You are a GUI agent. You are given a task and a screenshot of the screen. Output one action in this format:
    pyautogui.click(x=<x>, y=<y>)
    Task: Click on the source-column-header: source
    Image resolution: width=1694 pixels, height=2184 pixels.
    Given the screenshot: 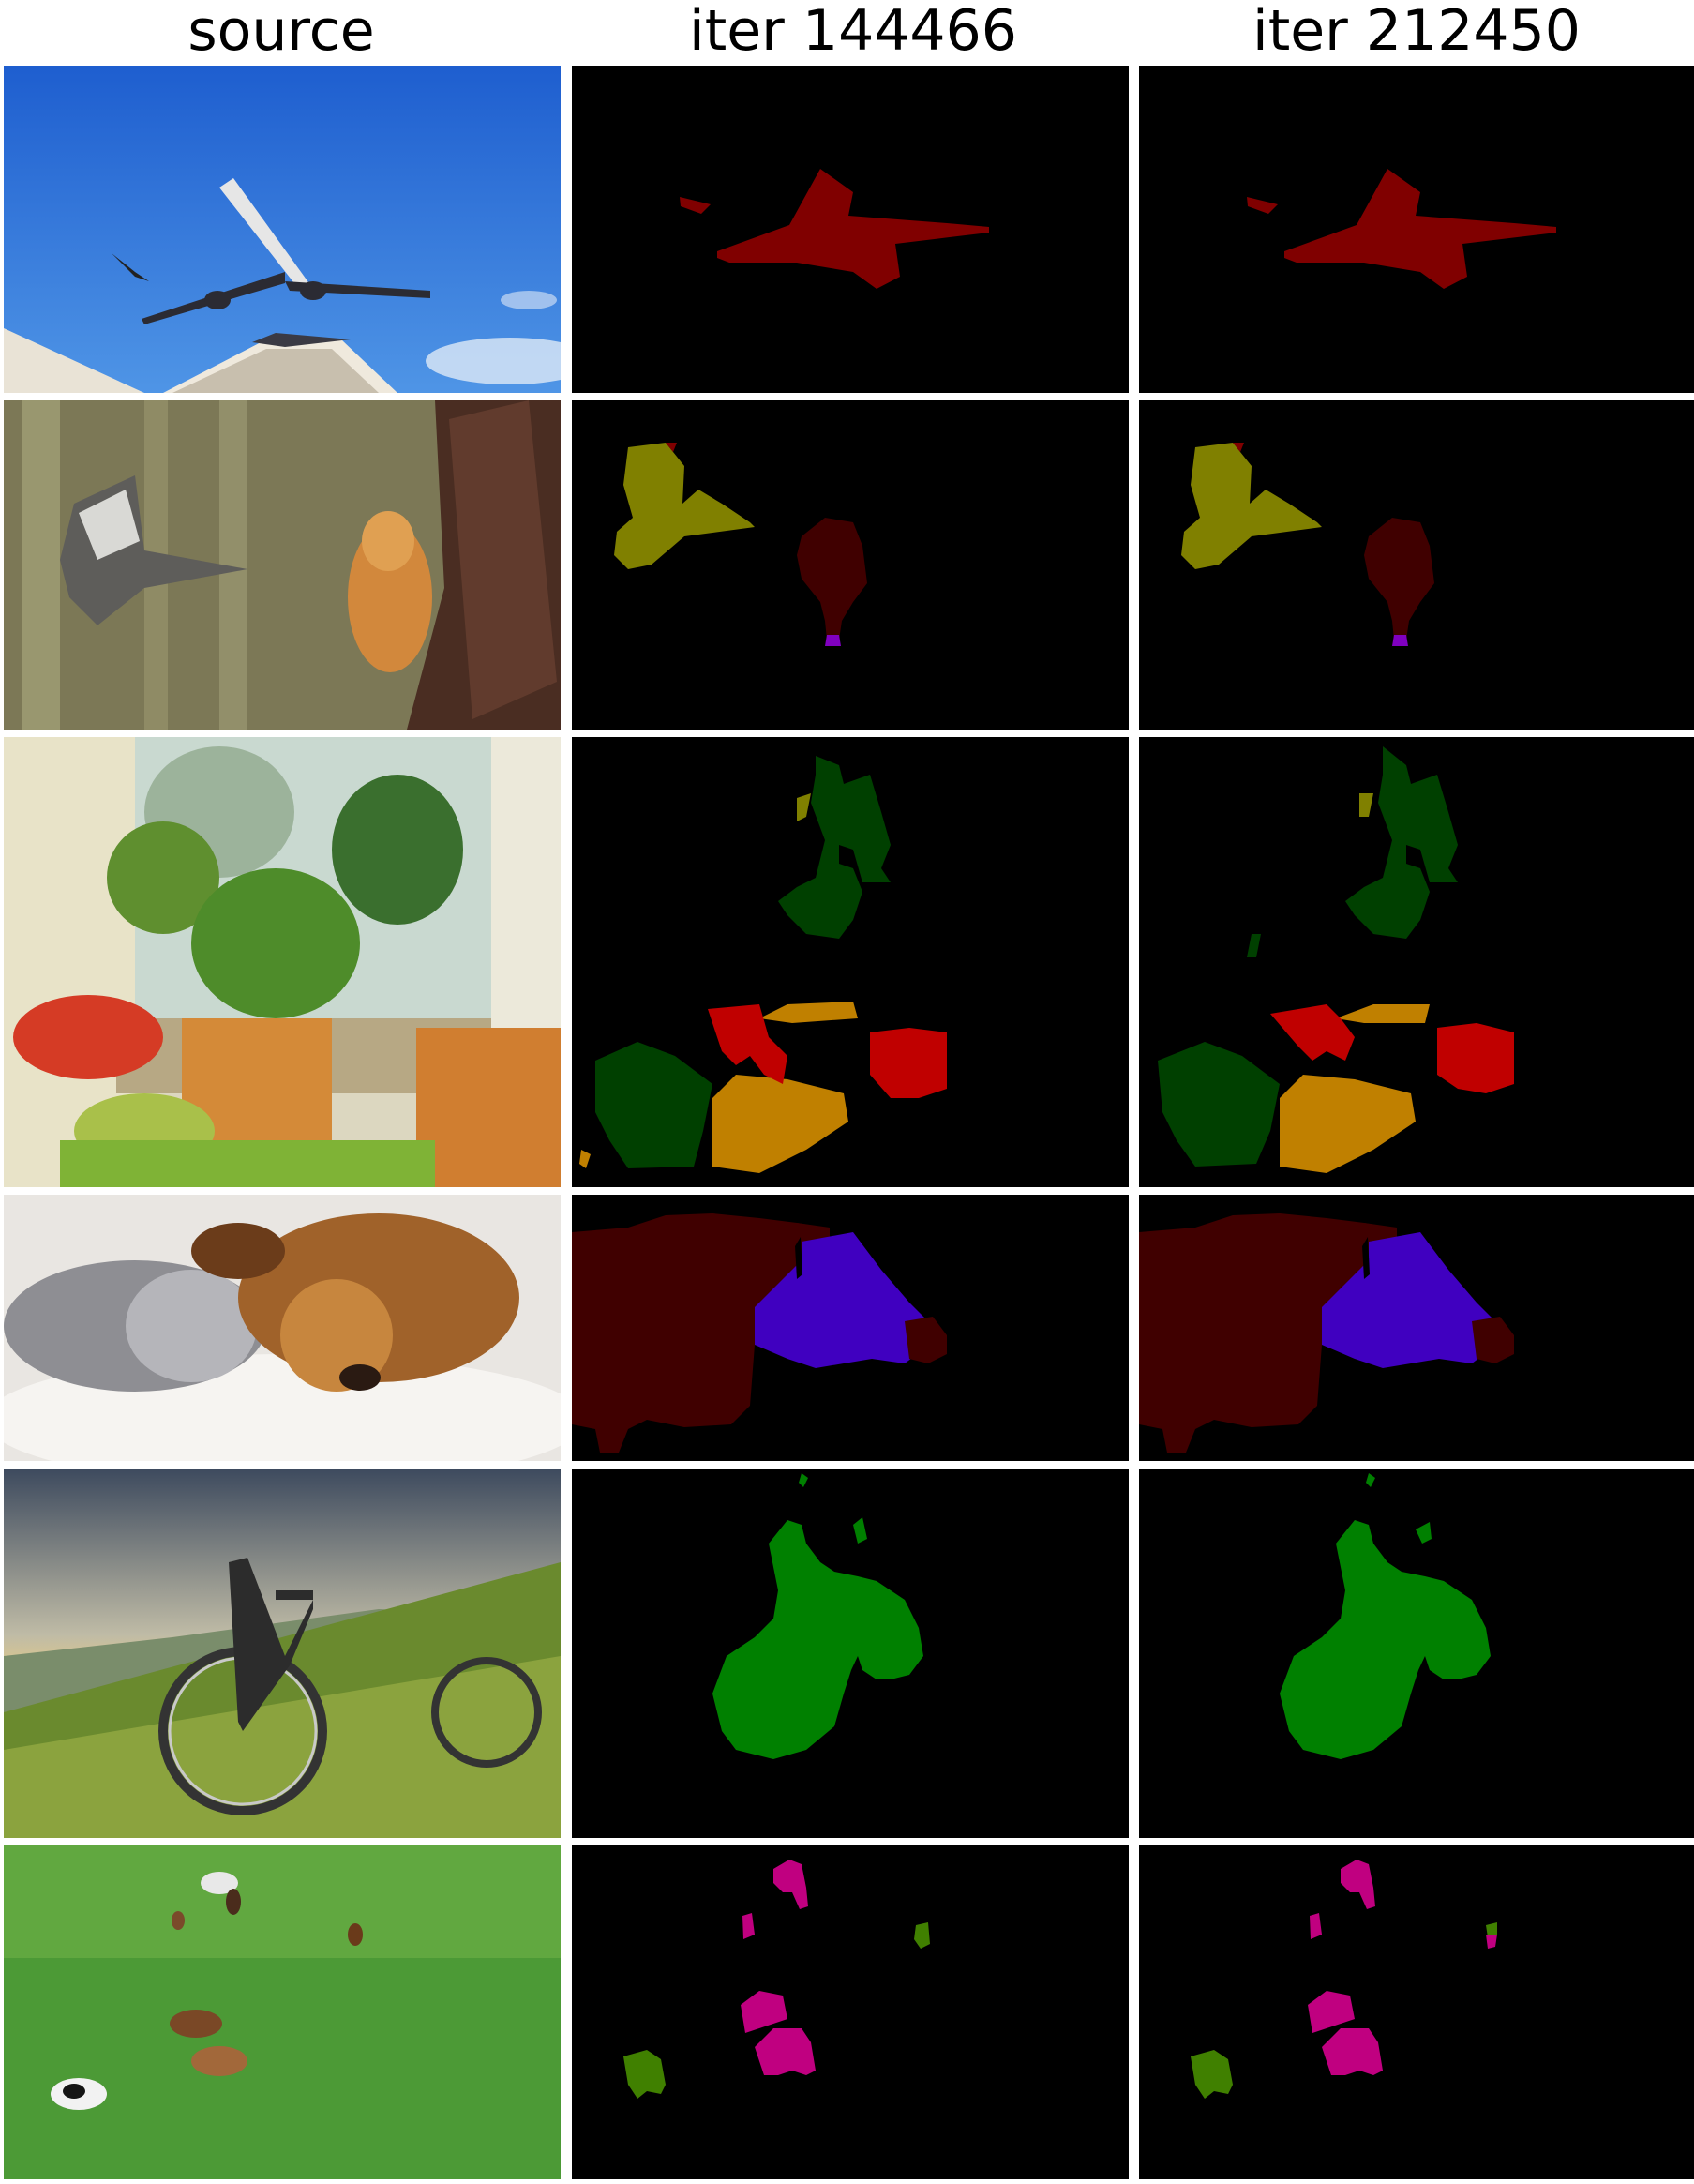 What is the action you would take?
    pyautogui.click(x=281, y=32)
    